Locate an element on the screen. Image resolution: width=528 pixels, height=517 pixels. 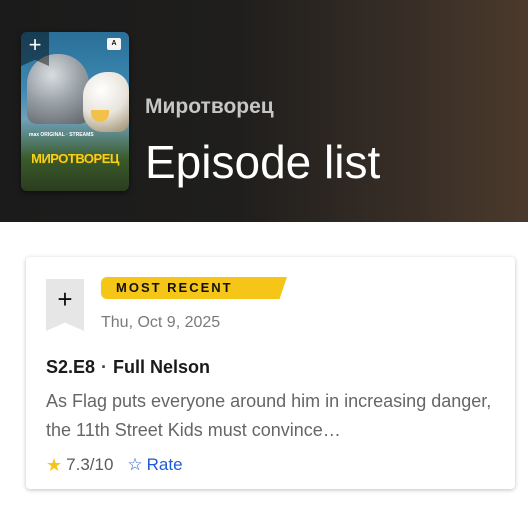
episode-title-link: S2.E8 · Full Nelson is located at coordinates (128, 367).